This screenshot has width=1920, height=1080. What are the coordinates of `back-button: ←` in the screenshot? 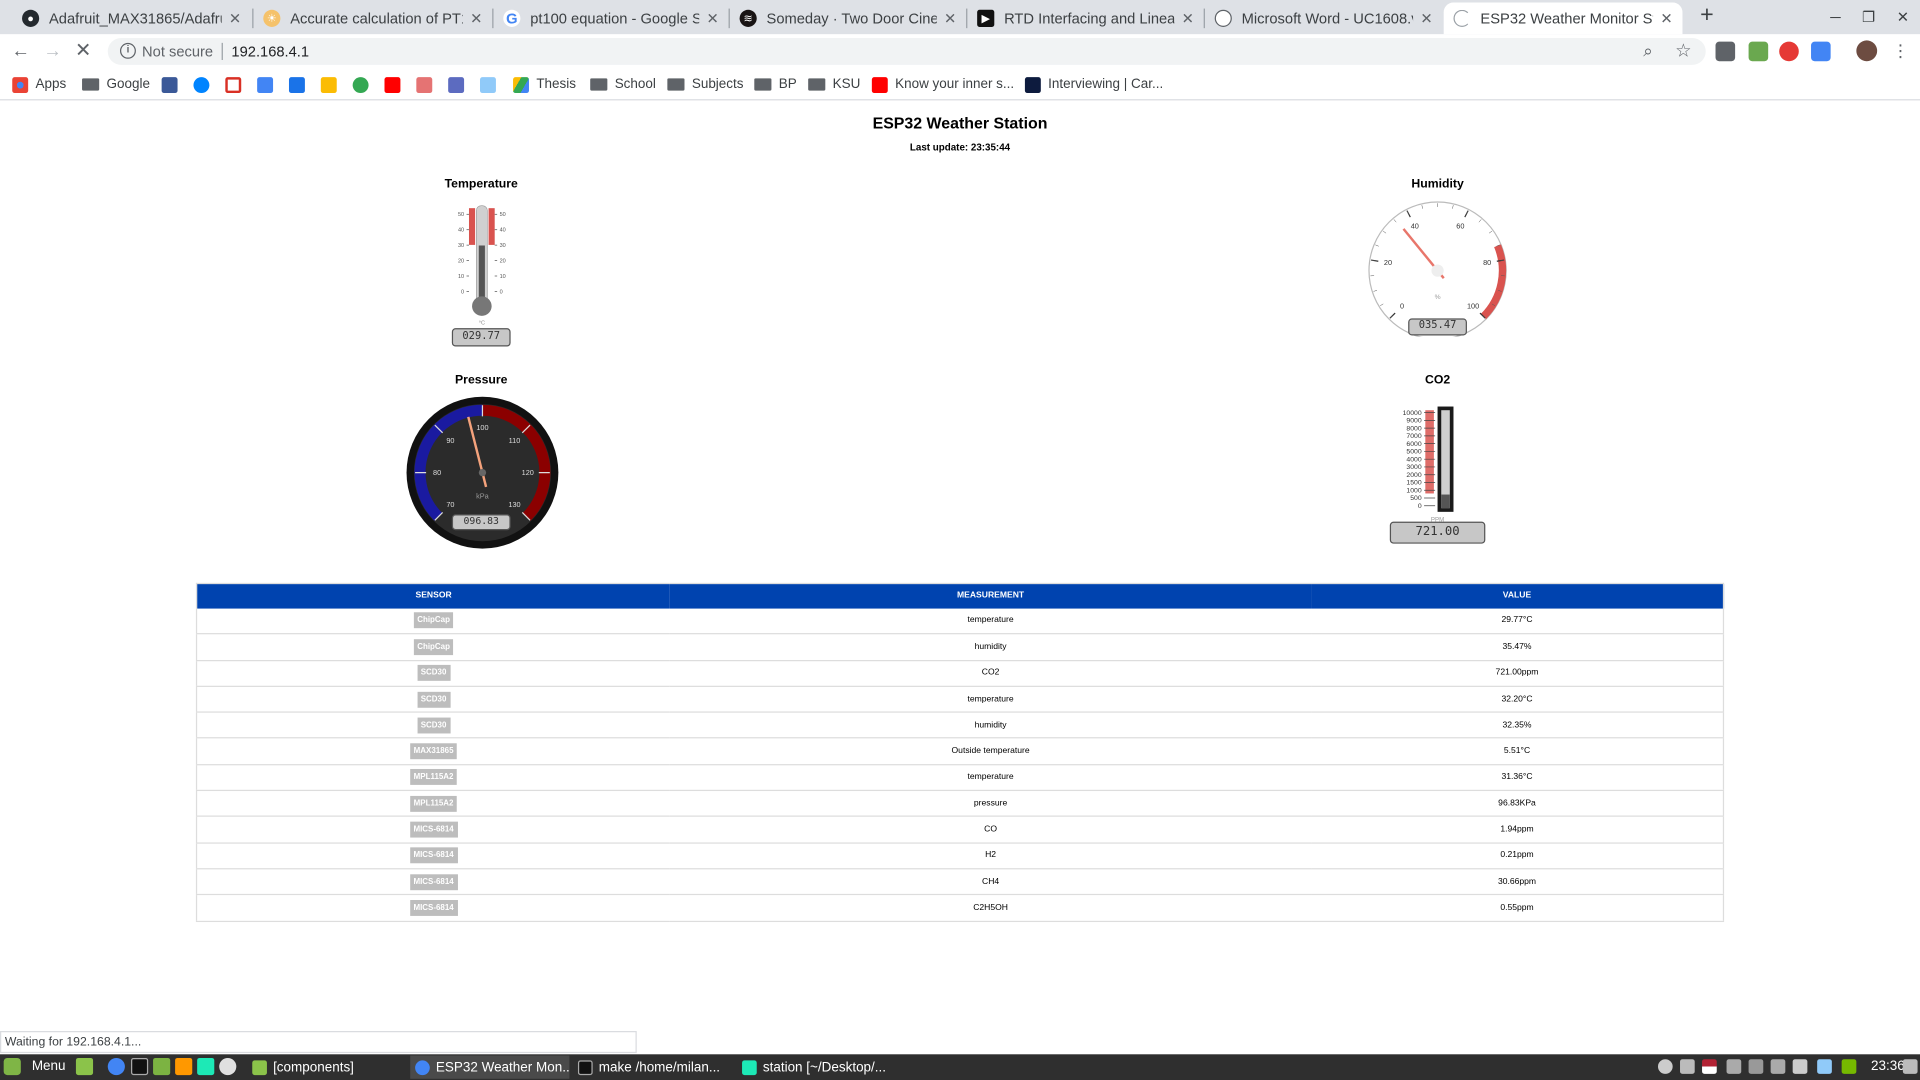 It's located at (21, 51).